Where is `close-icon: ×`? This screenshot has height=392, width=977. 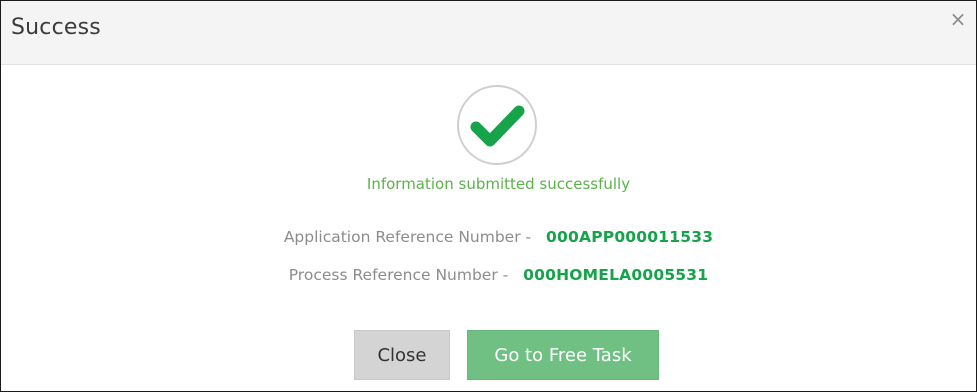
close-icon: × is located at coordinates (958, 19).